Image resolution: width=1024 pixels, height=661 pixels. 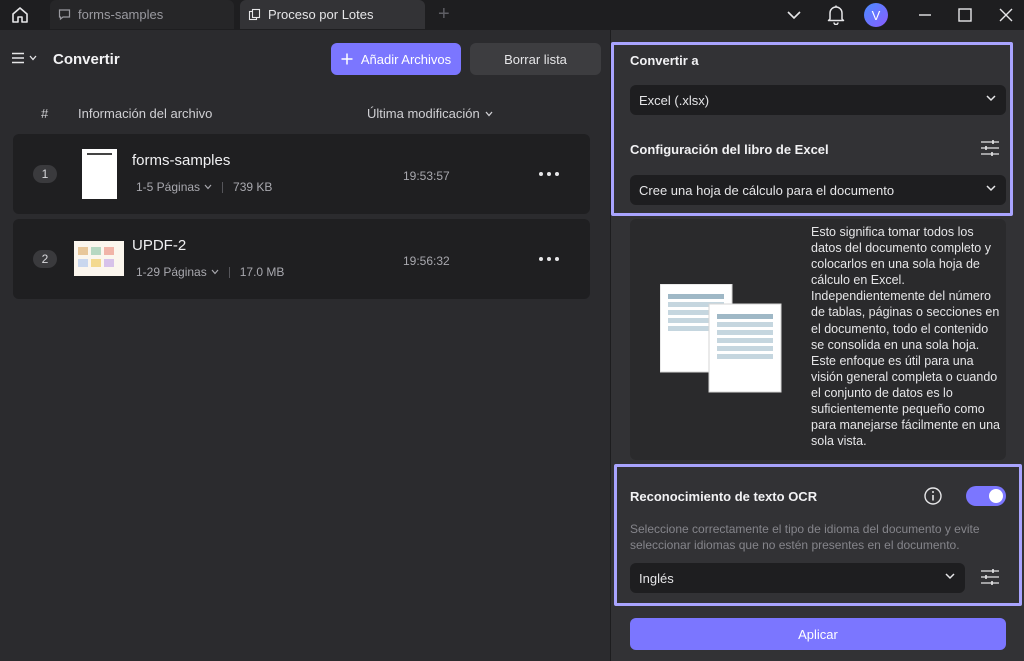 I want to click on info-icon, so click(x=933, y=496).